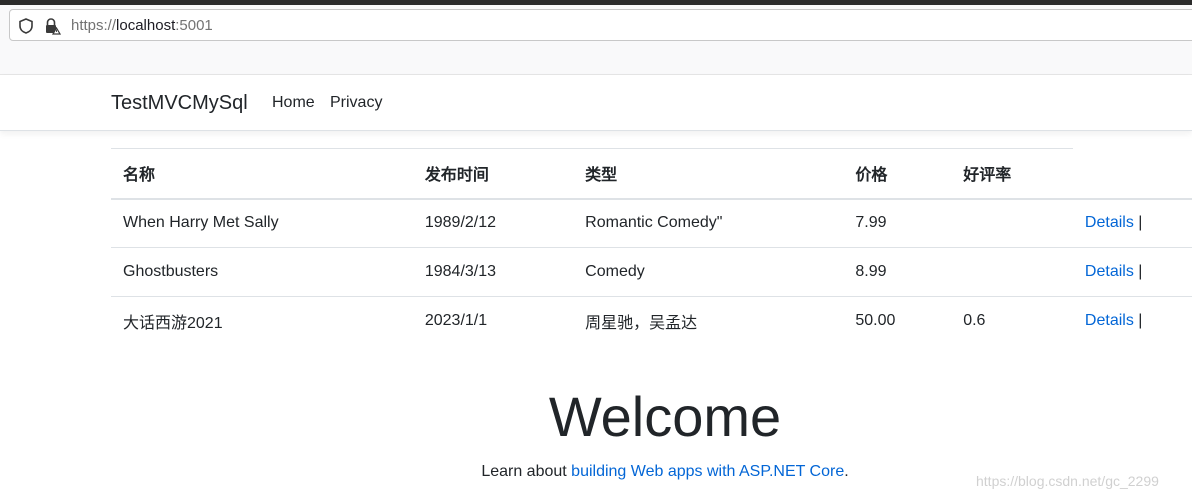 This screenshot has height=500, width=1192. I want to click on cell-price: 7.99, so click(897, 223).